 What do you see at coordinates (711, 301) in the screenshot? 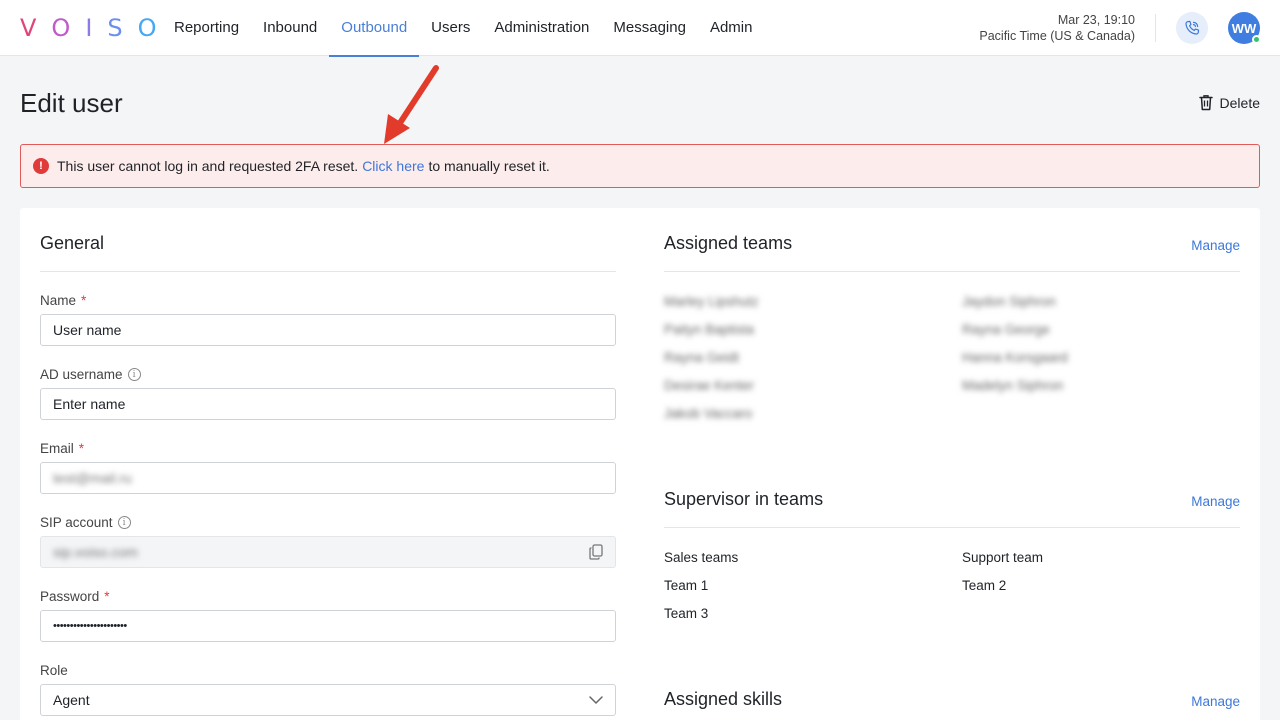
I see `team-item: Marley Lipshutz` at bounding box center [711, 301].